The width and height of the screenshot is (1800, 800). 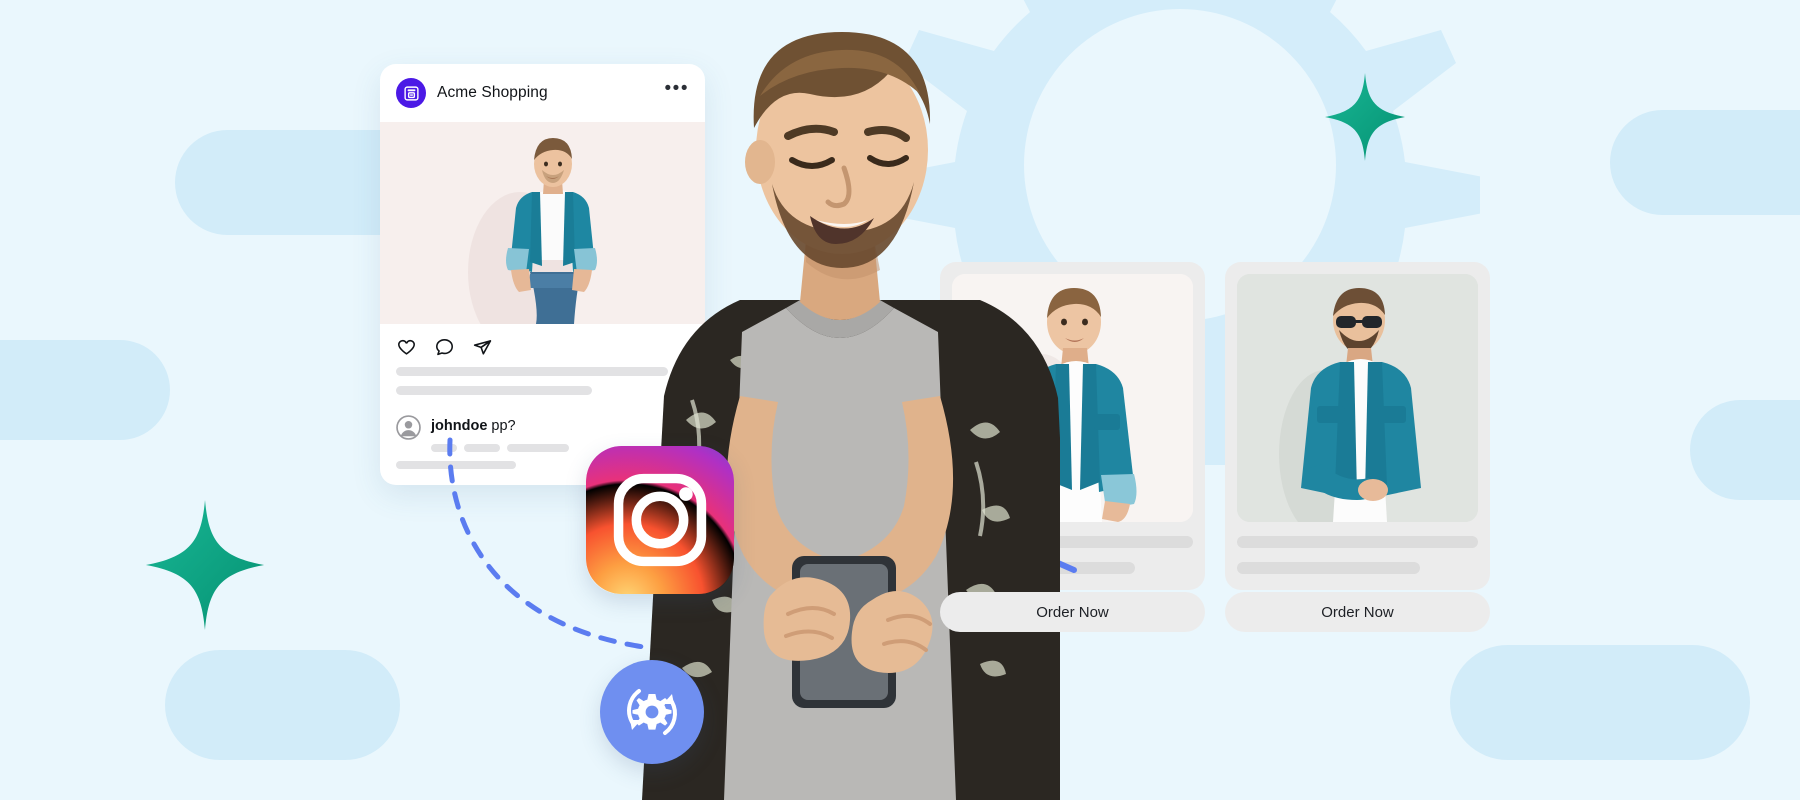 What do you see at coordinates (444, 347) in the screenshot?
I see `comment-icon` at bounding box center [444, 347].